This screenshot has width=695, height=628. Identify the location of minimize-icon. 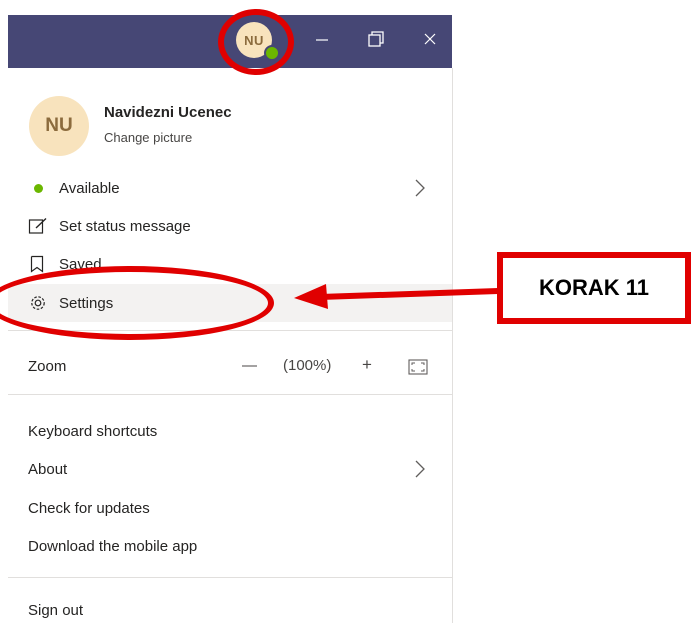
(322, 40).